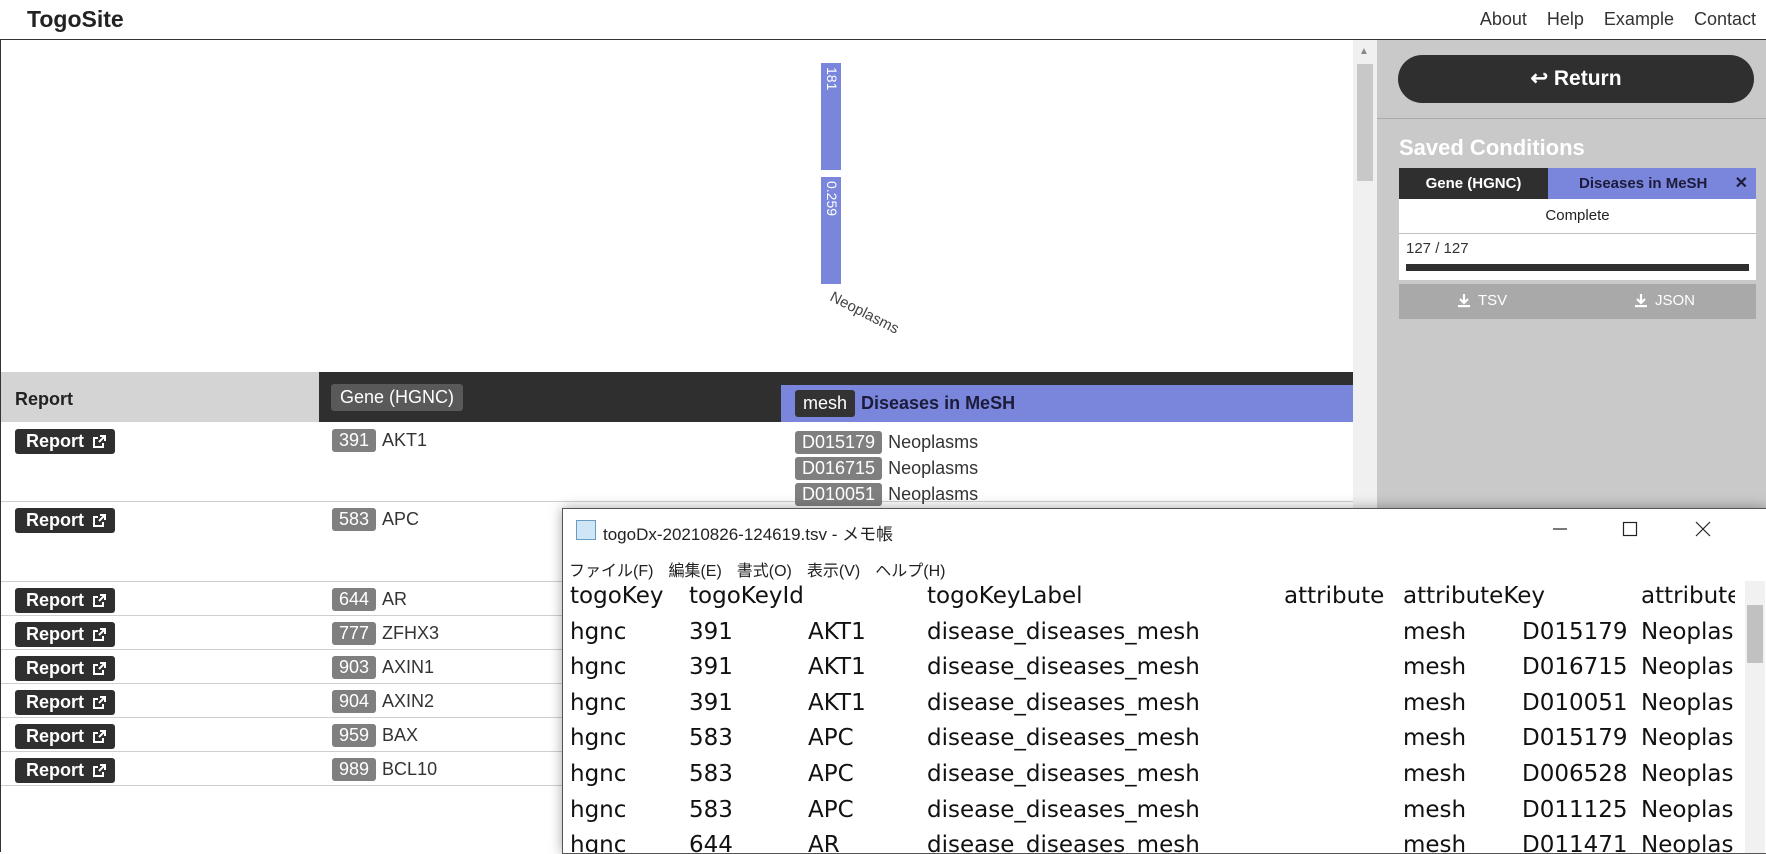 The image size is (1766, 854). Describe the element at coordinates (1652, 183) in the screenshot. I see `condition-tab-mesh: Diseases in MeSH ✕` at that location.